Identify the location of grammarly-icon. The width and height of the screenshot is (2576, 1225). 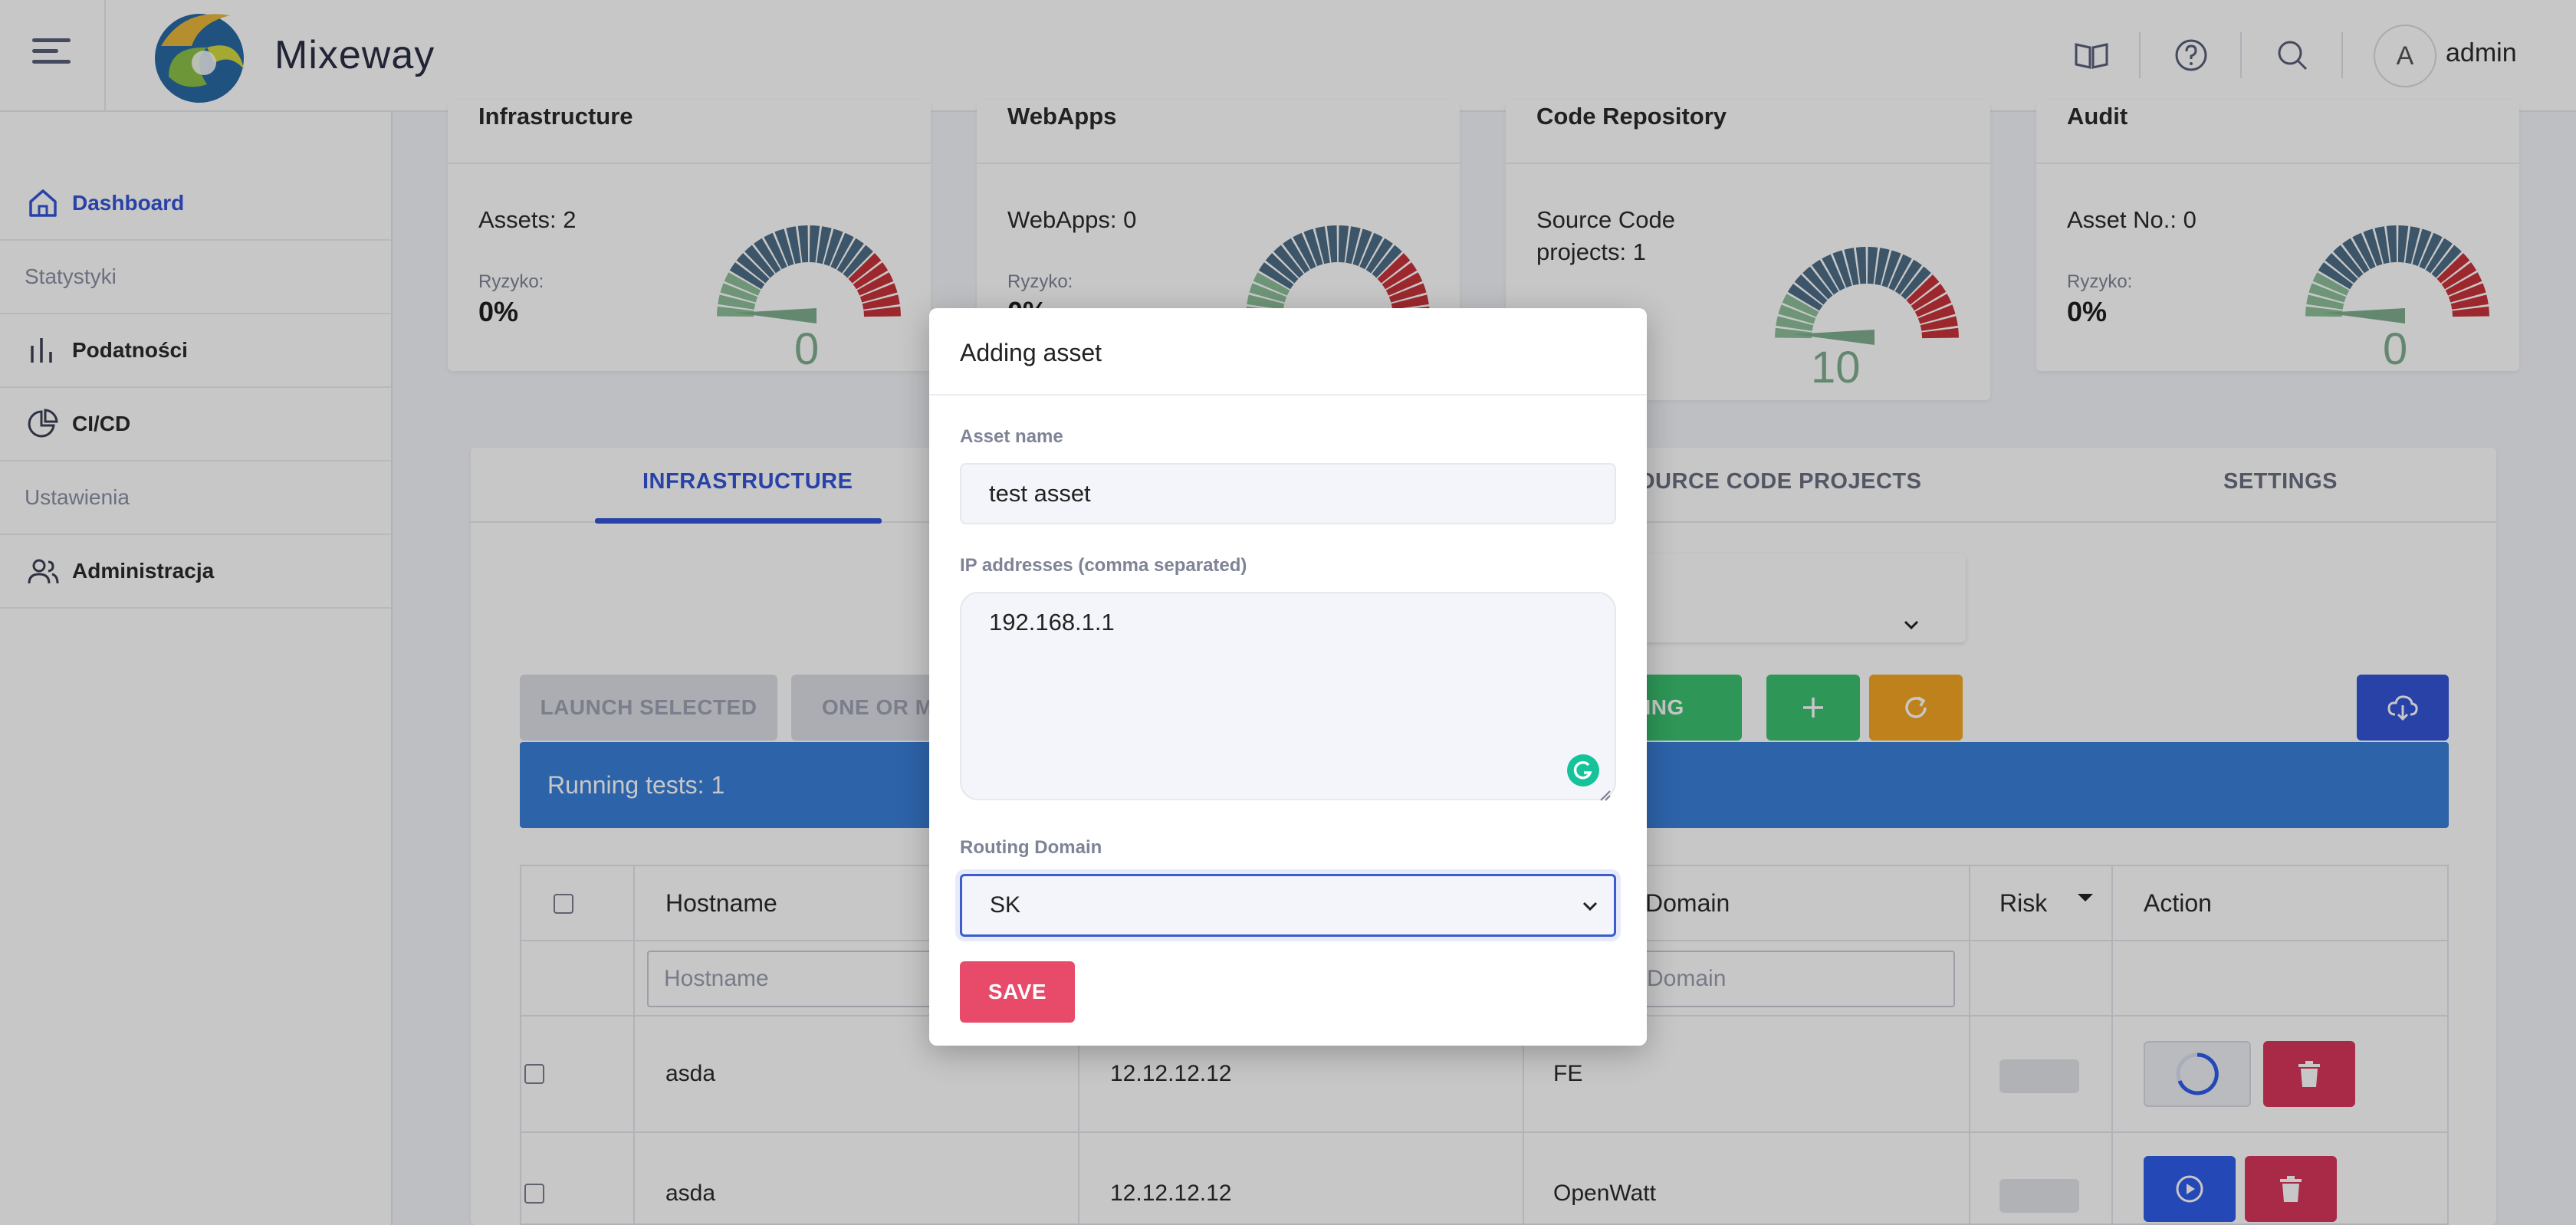
(1583, 771).